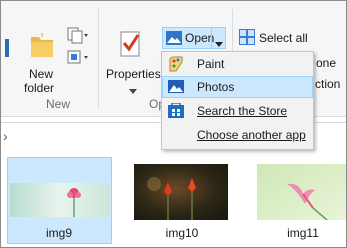 This screenshot has width=347, height=248. What do you see at coordinates (8, 49) in the screenshot?
I see `copy-path-icon` at bounding box center [8, 49].